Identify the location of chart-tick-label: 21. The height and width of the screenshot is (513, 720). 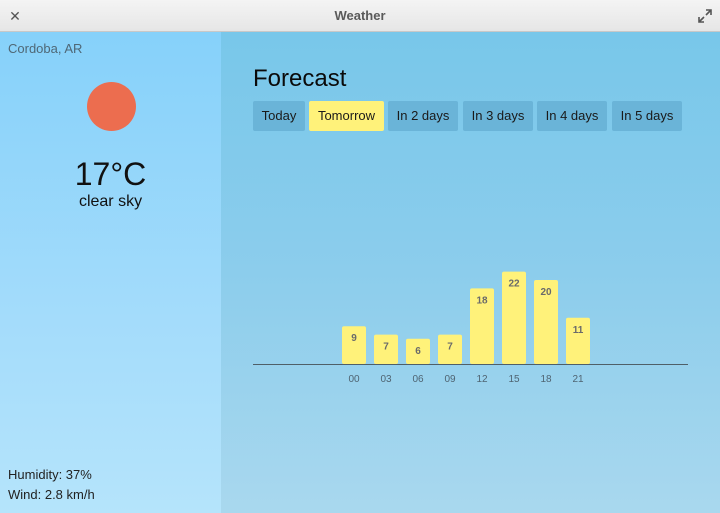
(578, 379).